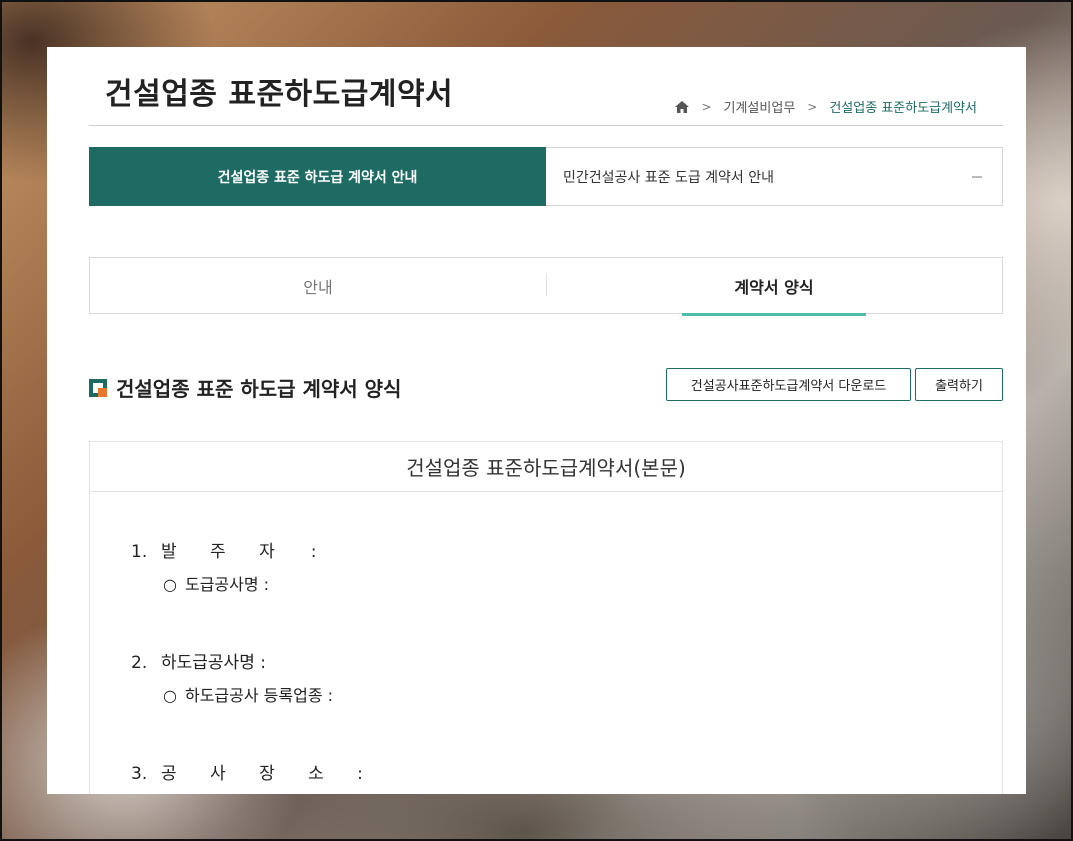  I want to click on item-label: 공 사 장 소 :, so click(269, 774).